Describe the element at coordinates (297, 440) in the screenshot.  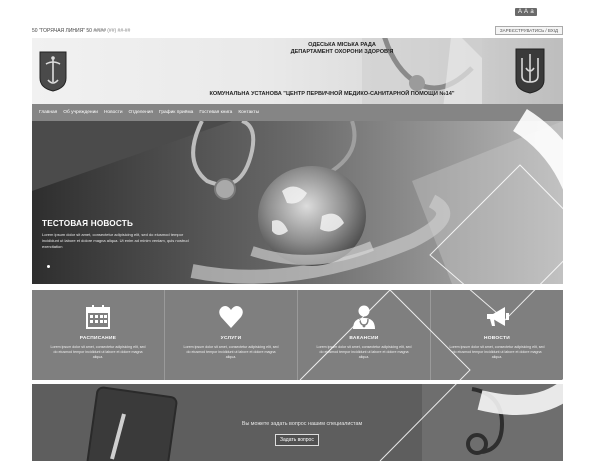
I see `ask-question-button: Задать вопрос` at that location.